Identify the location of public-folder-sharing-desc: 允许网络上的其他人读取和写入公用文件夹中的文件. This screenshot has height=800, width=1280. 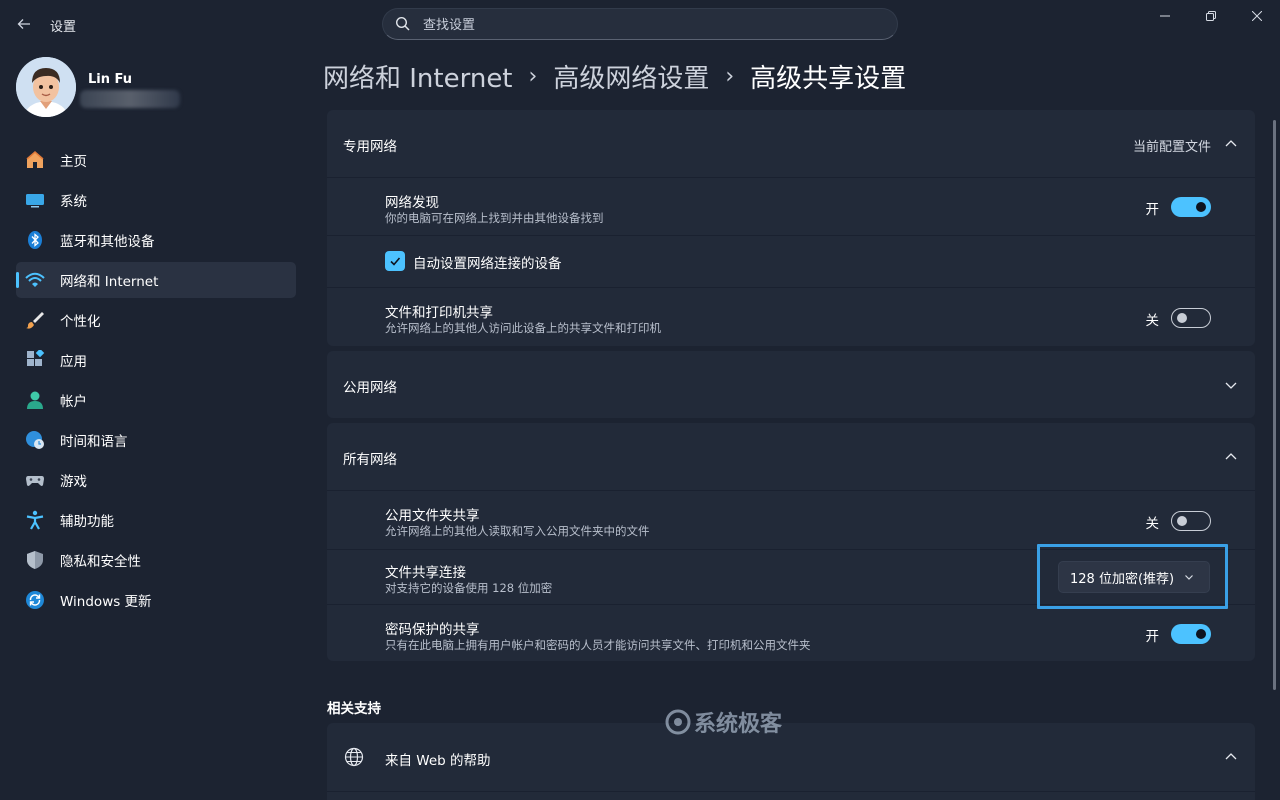
(517, 531).